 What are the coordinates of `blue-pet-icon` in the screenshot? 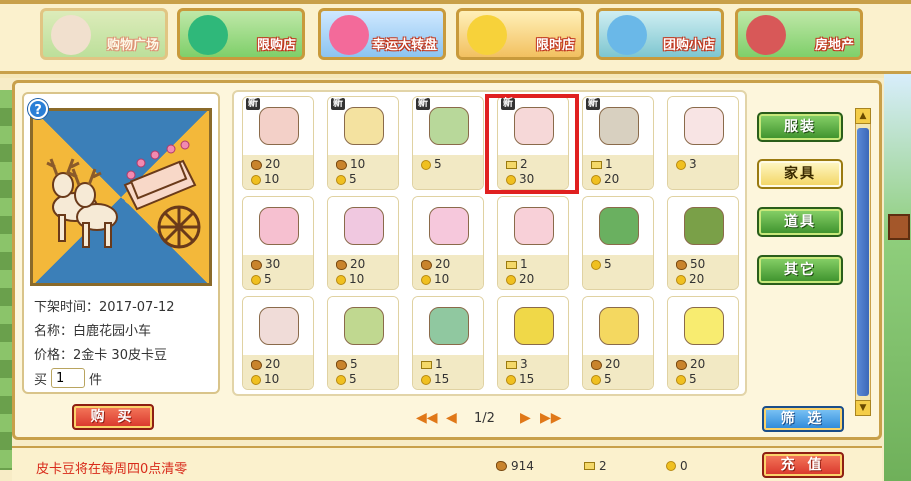 It's located at (627, 35).